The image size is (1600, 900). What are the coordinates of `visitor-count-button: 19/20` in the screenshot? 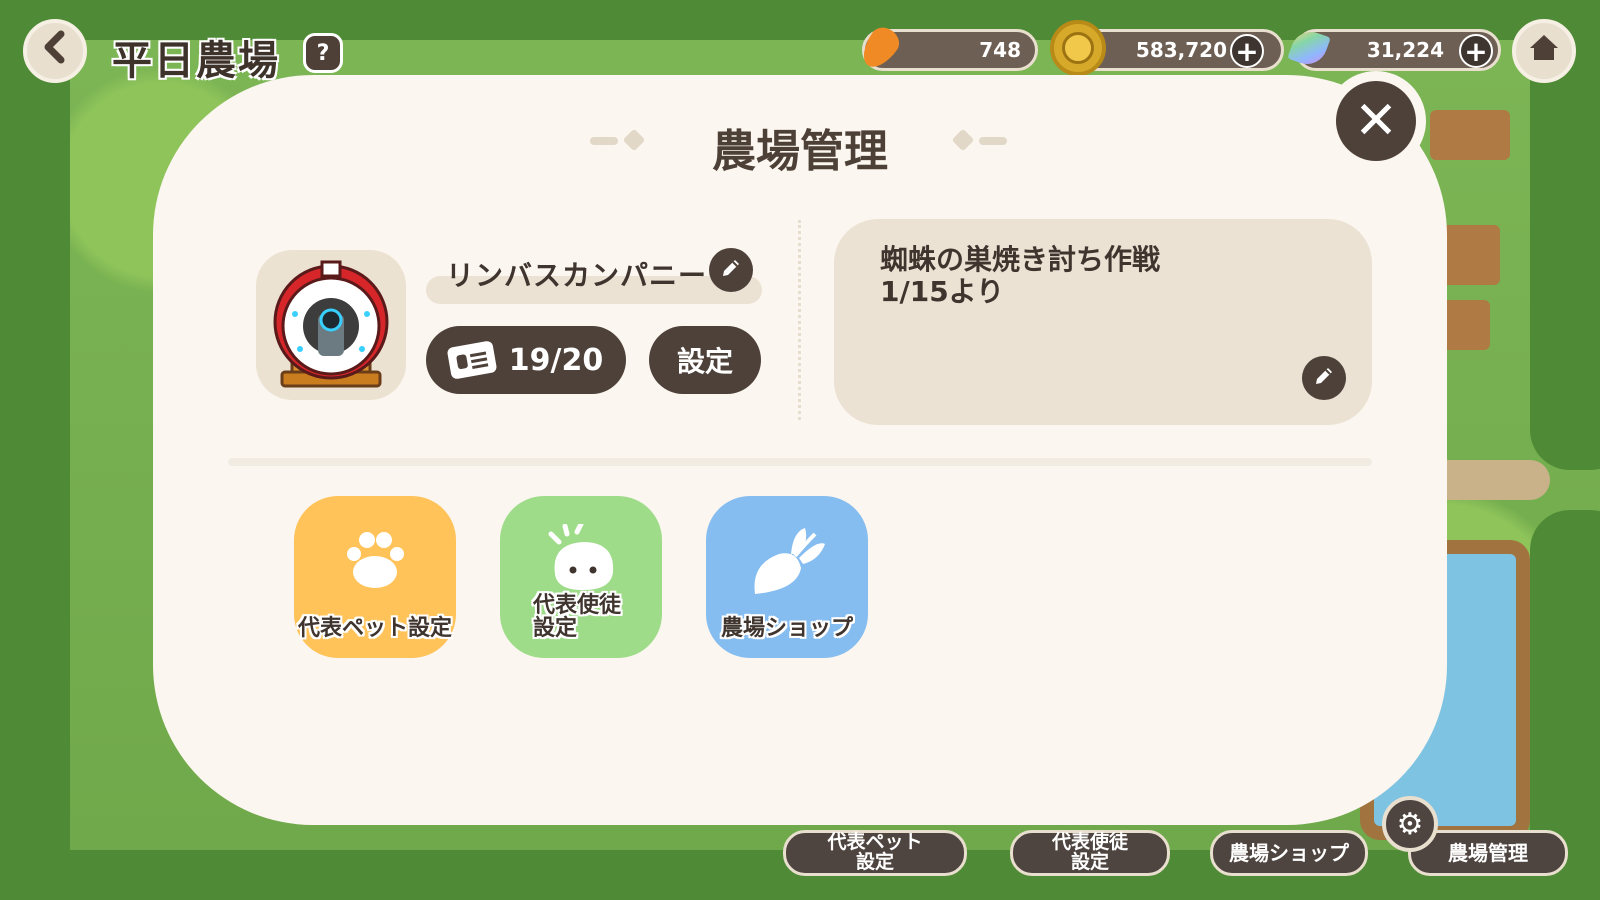 It's located at (526, 360).